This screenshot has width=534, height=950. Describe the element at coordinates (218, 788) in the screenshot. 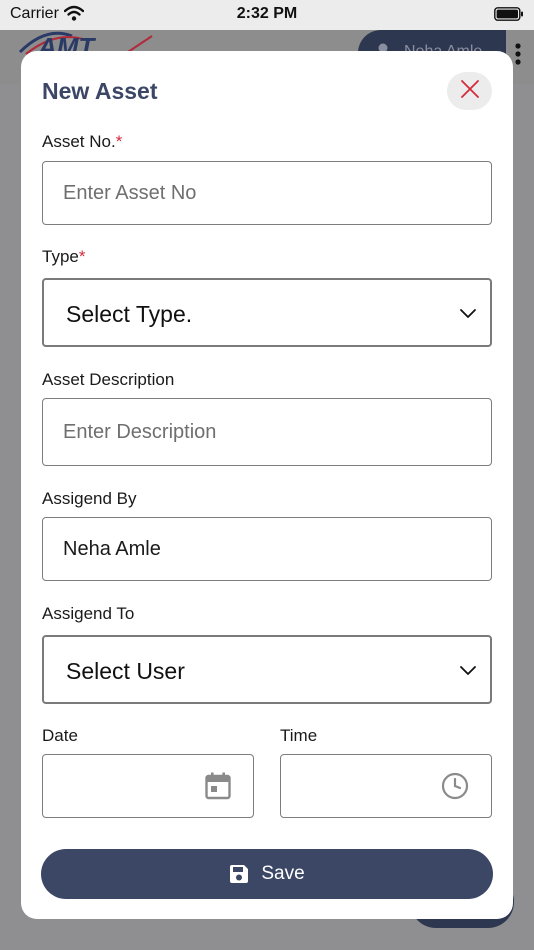

I see `calendar-icon` at that location.